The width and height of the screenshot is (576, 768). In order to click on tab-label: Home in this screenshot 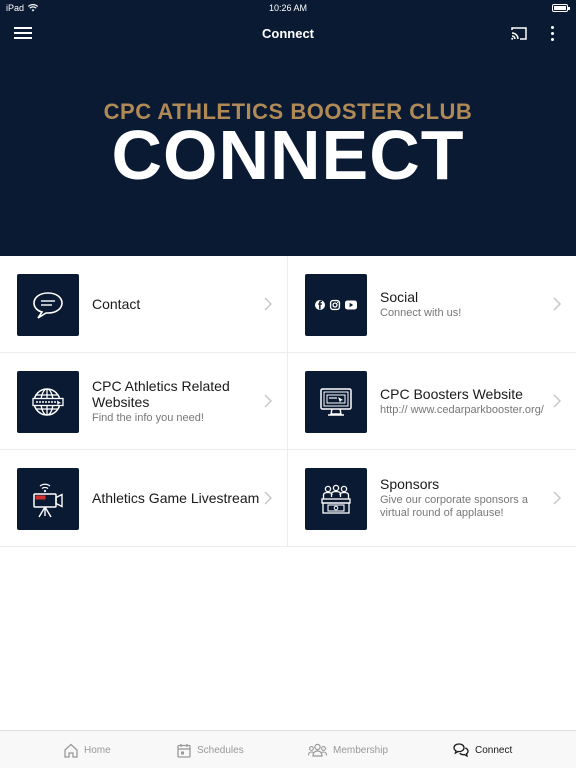, I will do `click(97, 750)`.